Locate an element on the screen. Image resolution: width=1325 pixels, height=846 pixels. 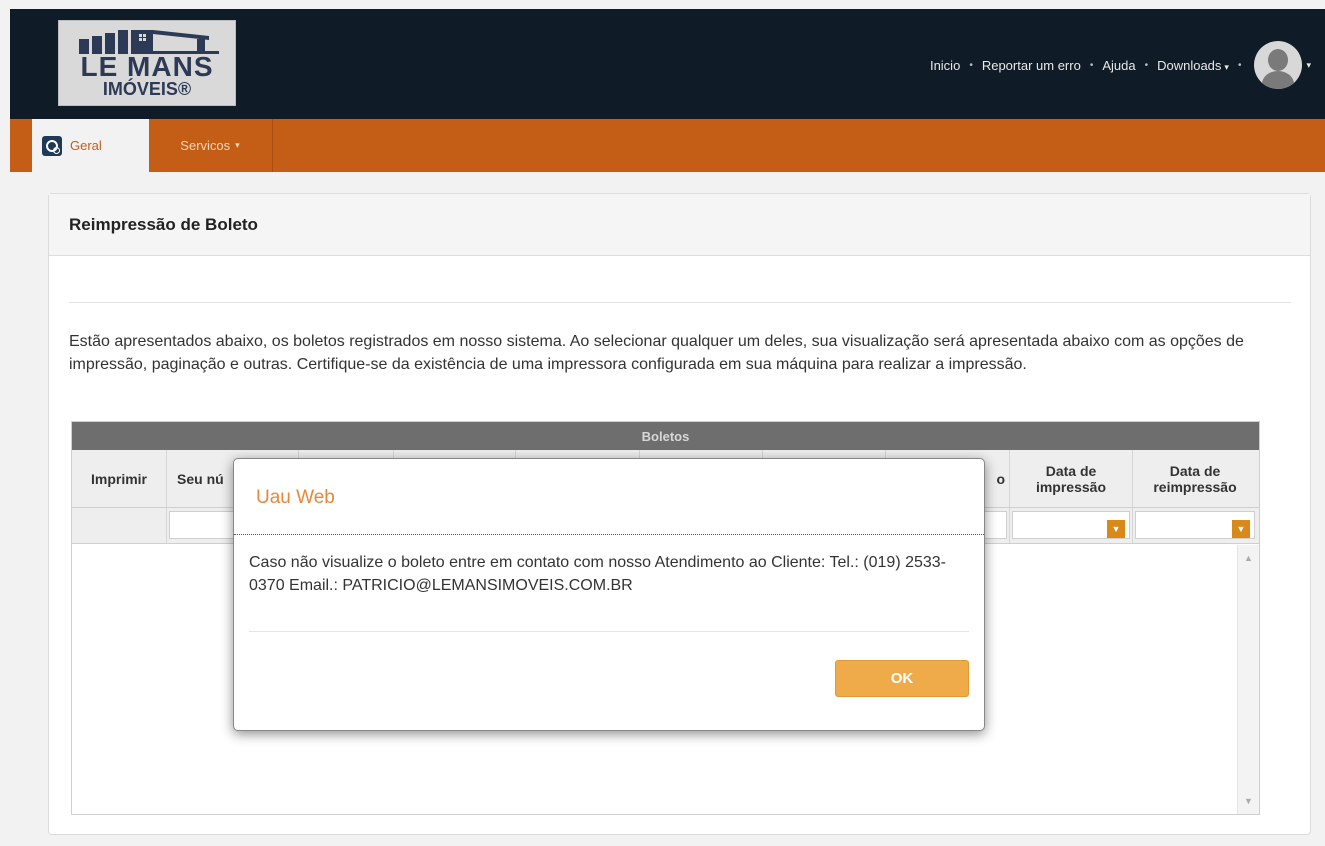
logo-text-le-mans: LE MANS is located at coordinates (147, 66).